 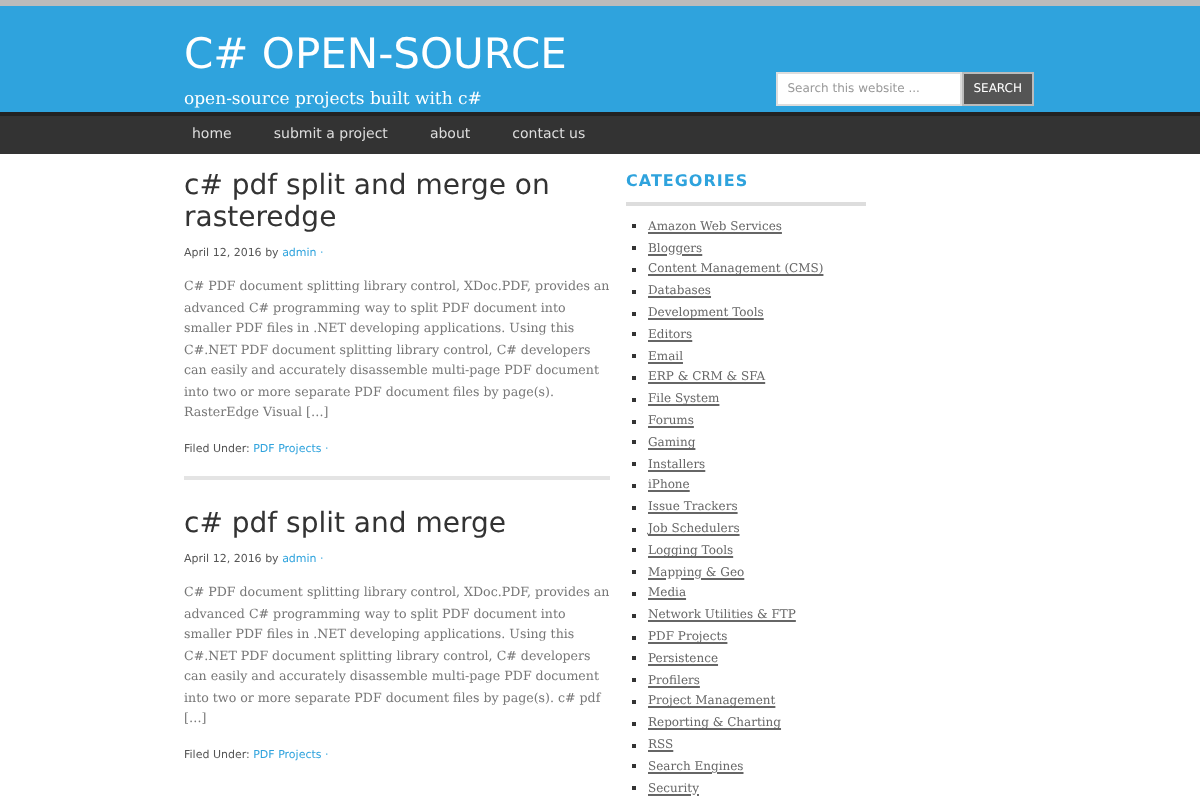 What do you see at coordinates (688, 182) in the screenshot?
I see `sidebar-heading: CATEGORIES` at bounding box center [688, 182].